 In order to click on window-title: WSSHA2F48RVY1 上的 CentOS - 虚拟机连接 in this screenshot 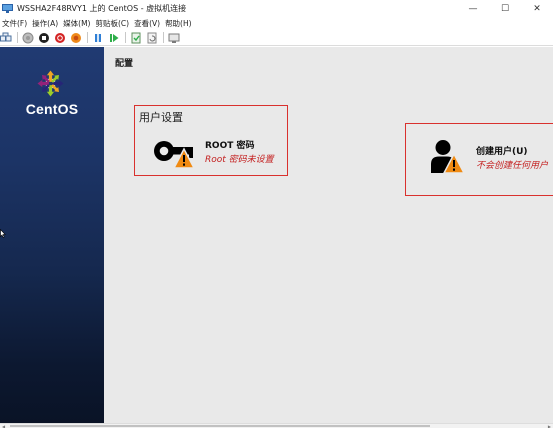, I will do `click(102, 8)`.